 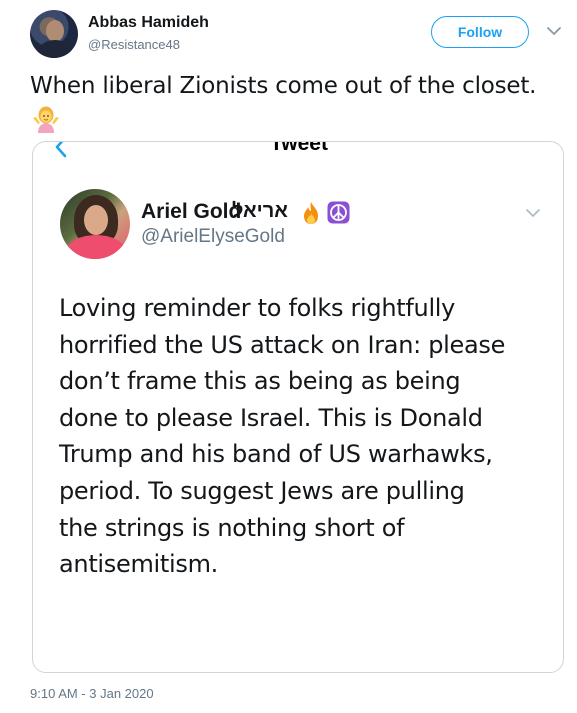 What do you see at coordinates (480, 32) in the screenshot?
I see `follow-button: Follow` at bounding box center [480, 32].